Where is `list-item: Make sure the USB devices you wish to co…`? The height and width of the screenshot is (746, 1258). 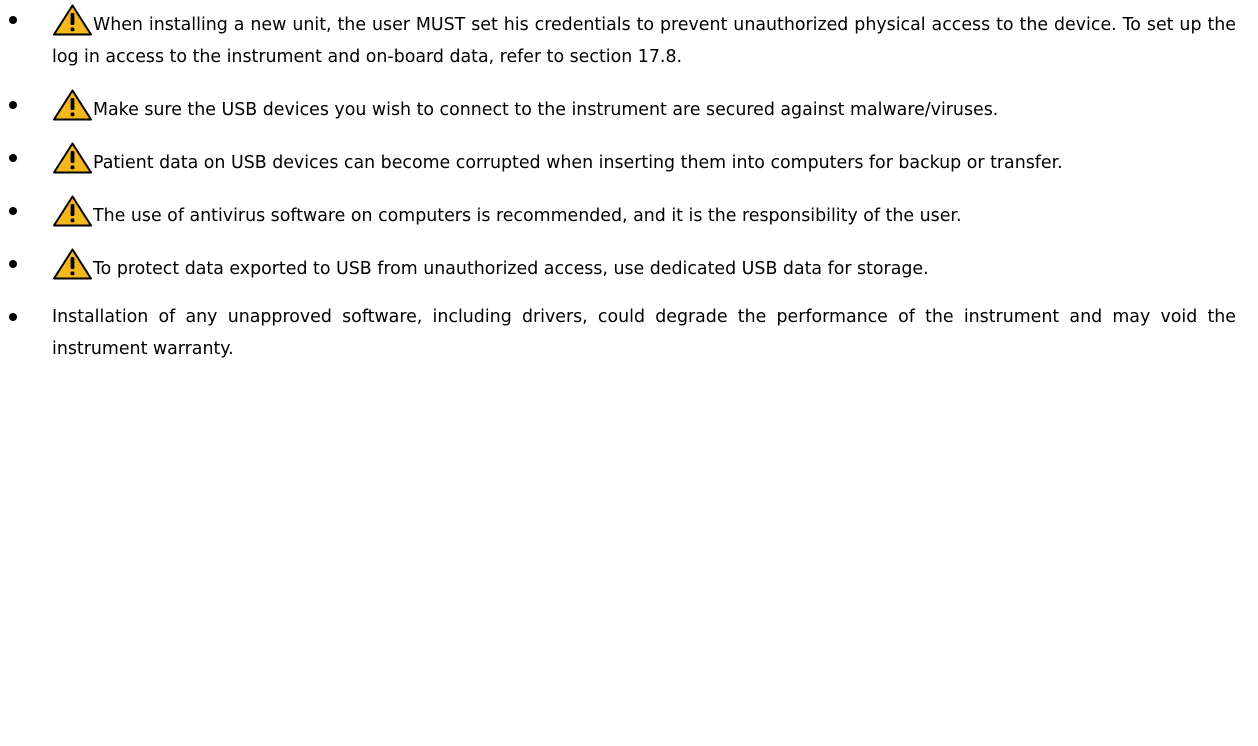 list-item: Make sure the USB devices you wish to co… is located at coordinates (629, 107).